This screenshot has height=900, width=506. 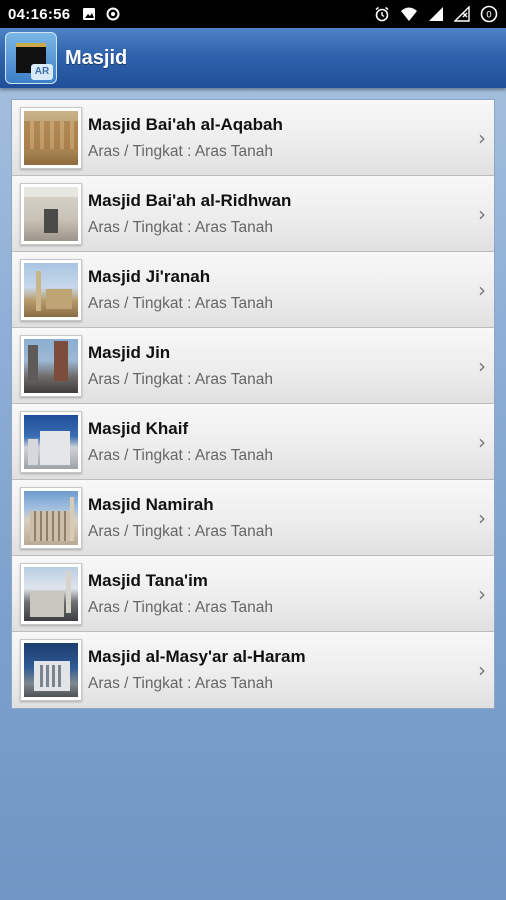 What do you see at coordinates (149, 276) in the screenshot?
I see `item-title: Masjid Ji'ranah` at bounding box center [149, 276].